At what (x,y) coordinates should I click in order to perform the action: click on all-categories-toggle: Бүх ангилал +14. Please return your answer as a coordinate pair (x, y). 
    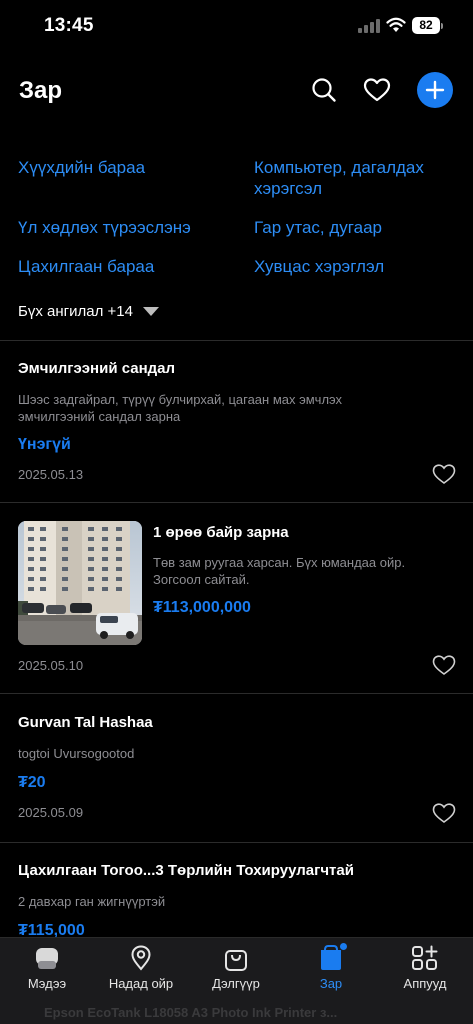
    Looking at the image, I should click on (88, 311).